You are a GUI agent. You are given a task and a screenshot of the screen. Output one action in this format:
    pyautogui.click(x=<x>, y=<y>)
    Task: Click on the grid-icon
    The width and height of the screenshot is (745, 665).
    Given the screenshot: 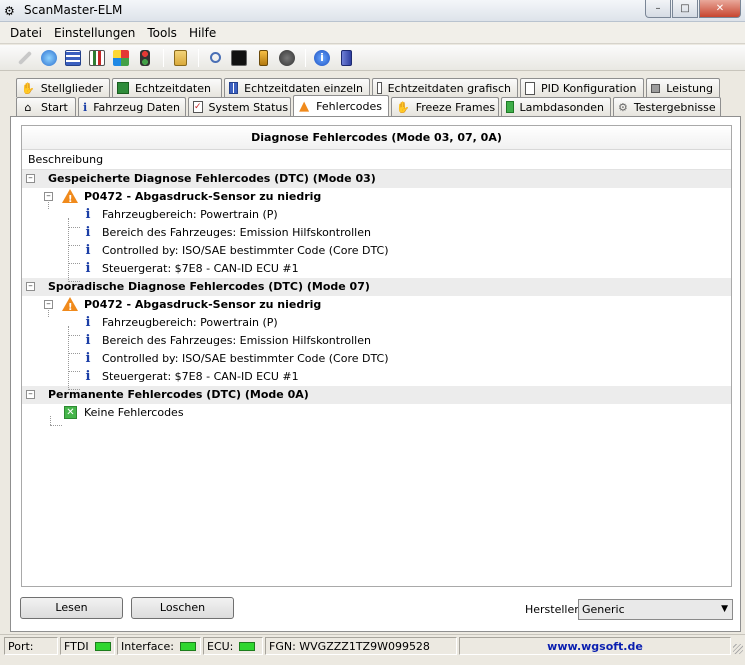 What is the action you would take?
    pyautogui.click(x=73, y=58)
    